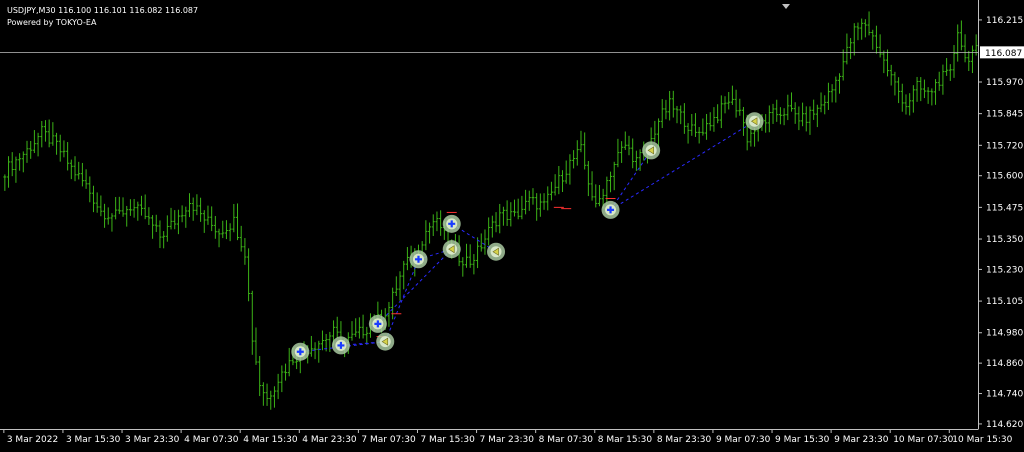 The width and height of the screenshot is (1024, 452). Describe the element at coordinates (1004, 21) in the screenshot. I see `y-tick-label: 116.215` at that location.